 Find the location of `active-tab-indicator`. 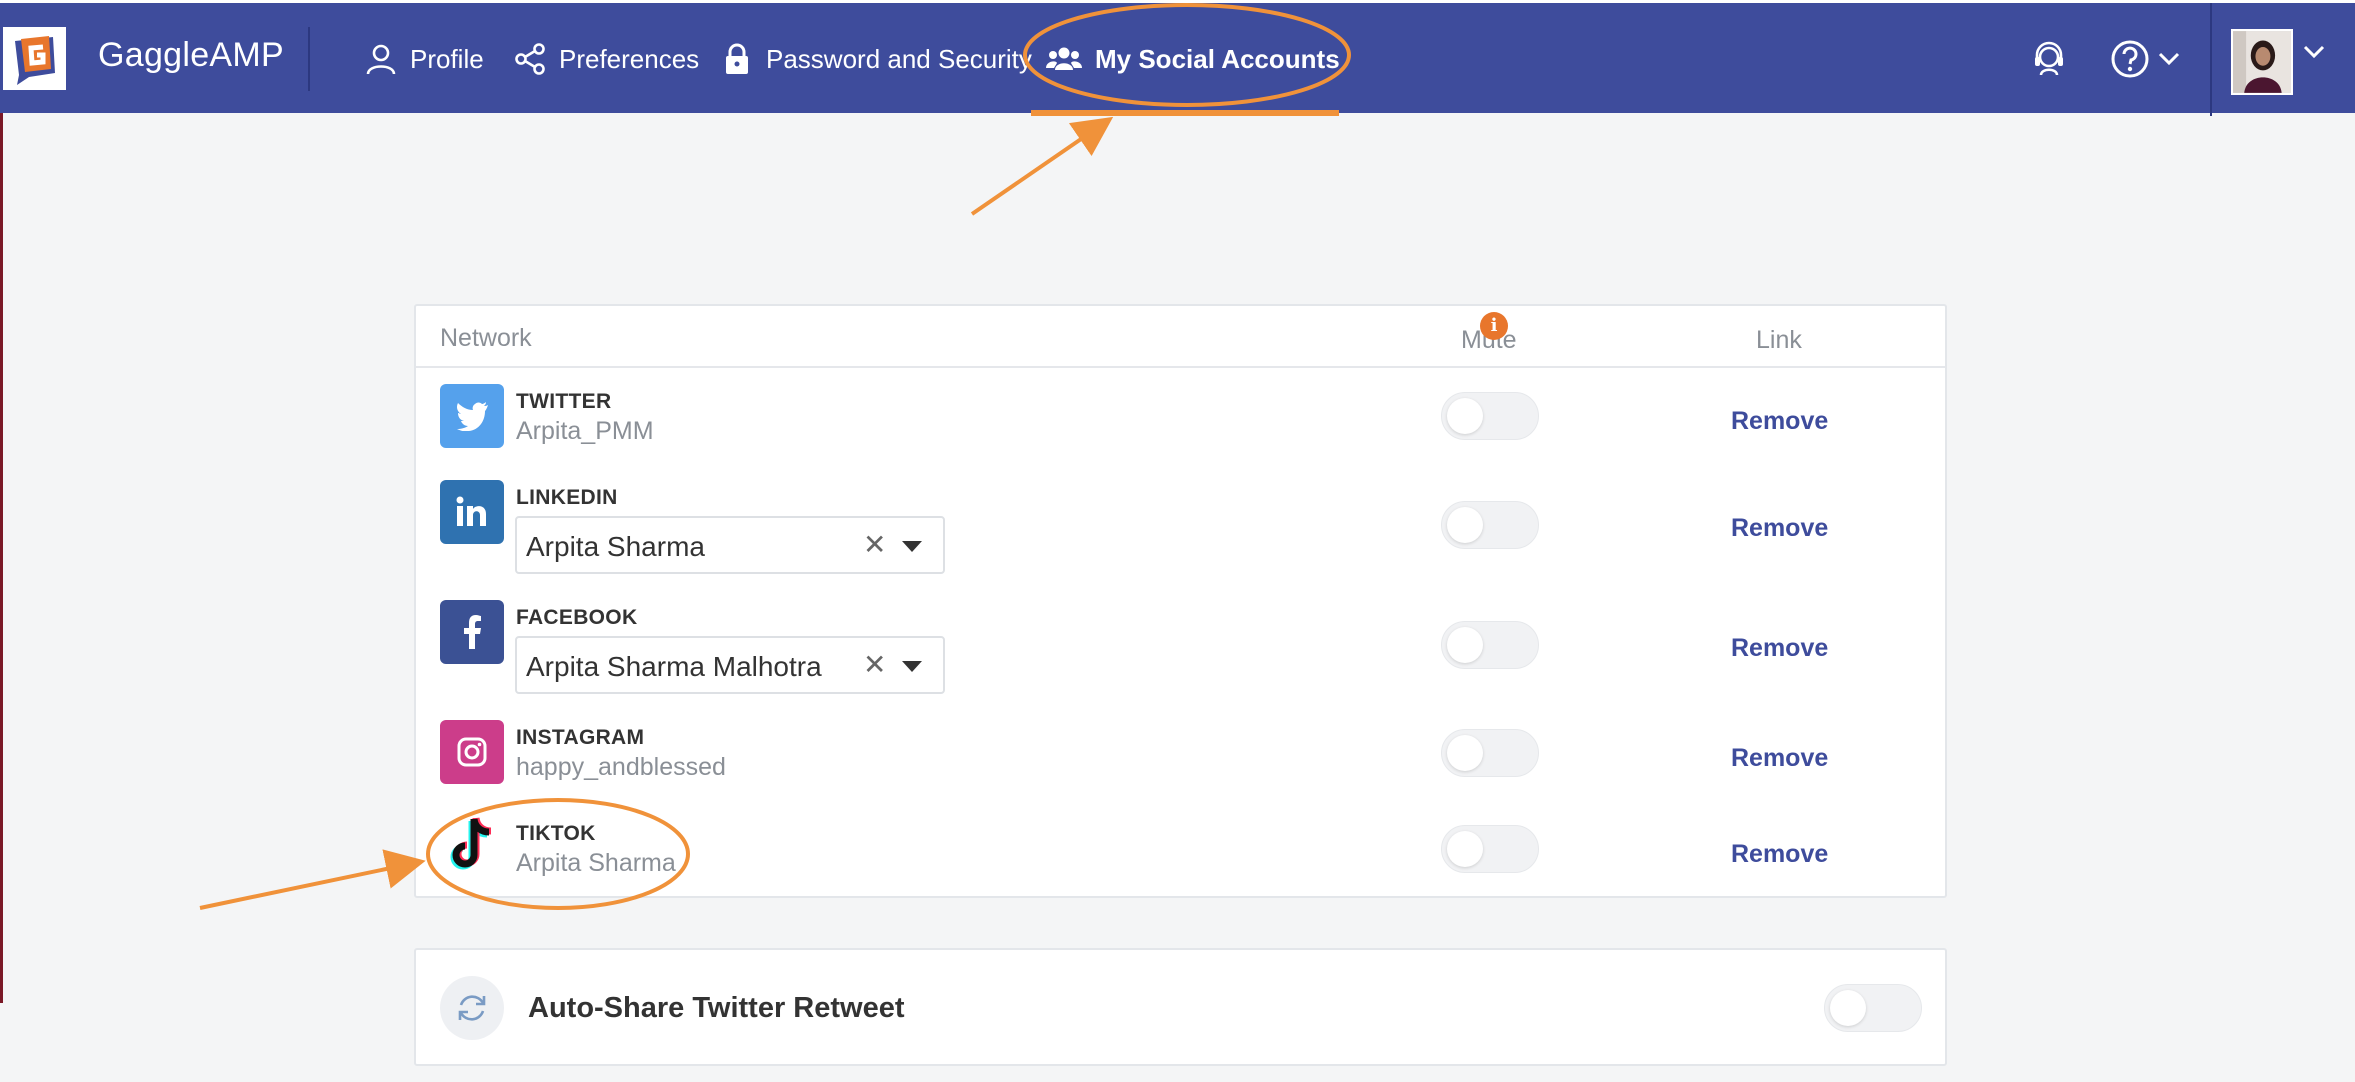

active-tab-indicator is located at coordinates (1185, 113).